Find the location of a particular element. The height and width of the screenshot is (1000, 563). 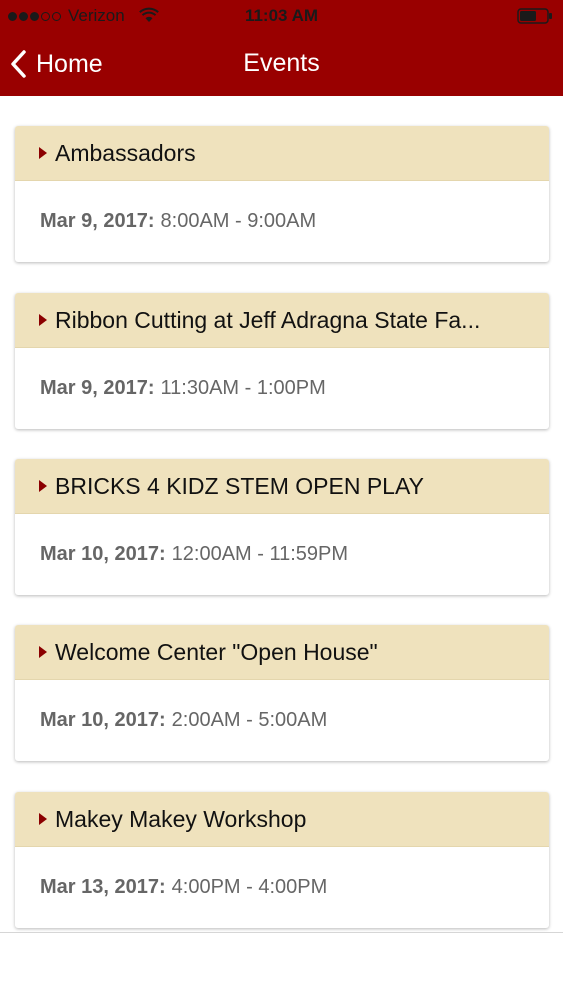

event-card-header: Makey Makey Workshop is located at coordinates (282, 819).